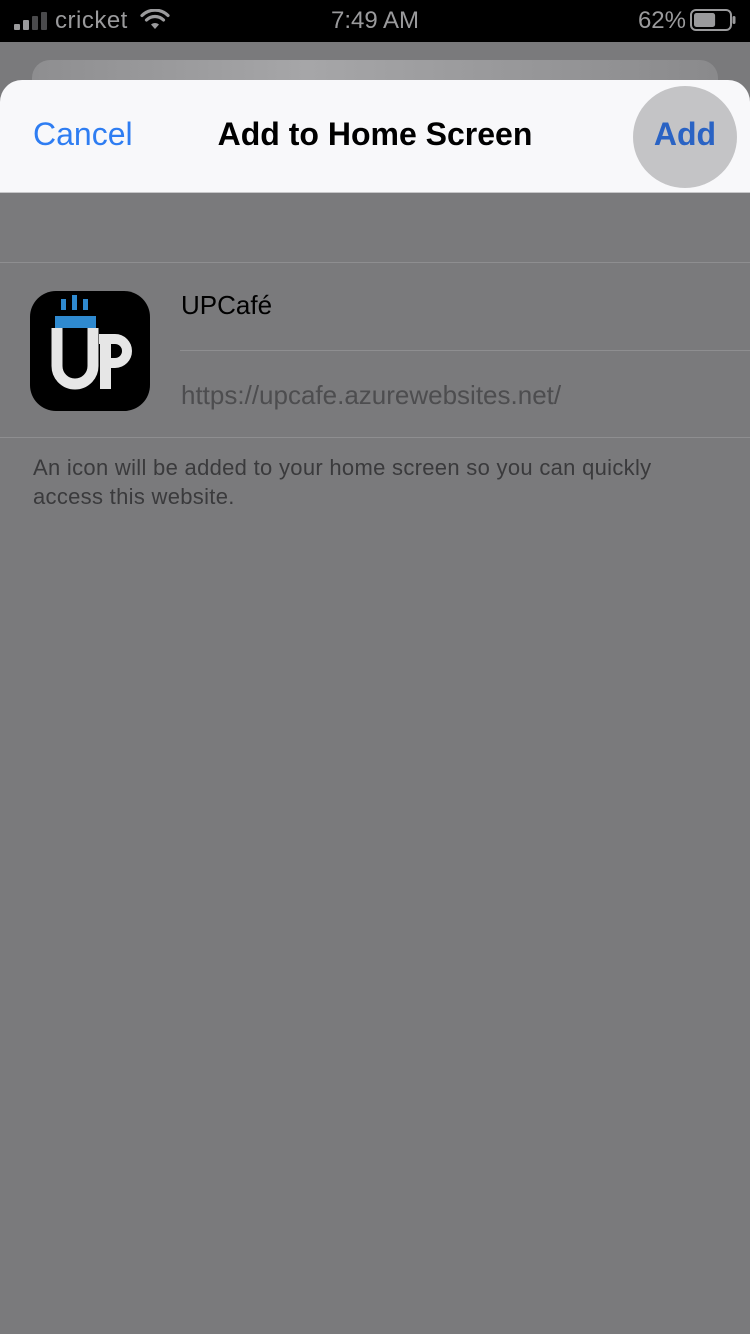  Describe the element at coordinates (375, 437) in the screenshot. I see `section-divider-bottom` at that location.